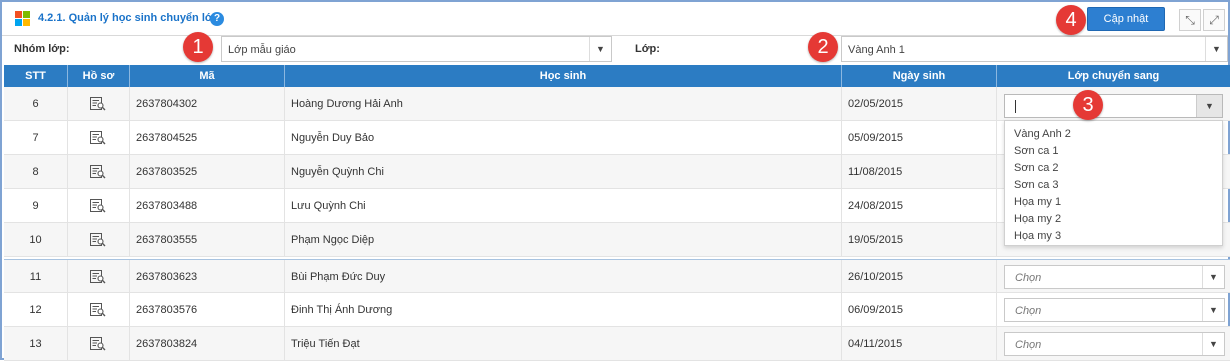  Describe the element at coordinates (1113, 185) in the screenshot. I see `dropdown-option: Sơn ca 3` at that location.